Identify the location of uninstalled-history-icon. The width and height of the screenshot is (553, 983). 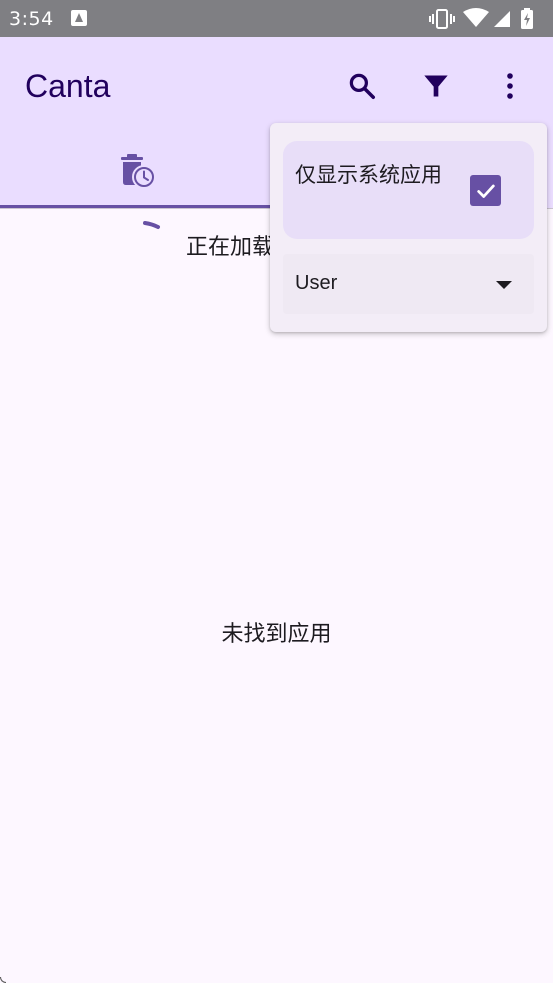
(138, 171).